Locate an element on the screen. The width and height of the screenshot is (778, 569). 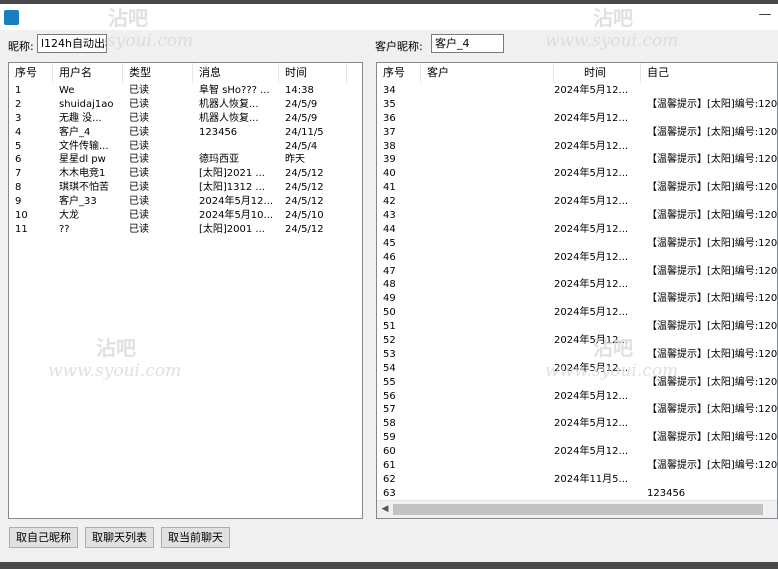
cell-index: 1 is located at coordinates (18, 90).